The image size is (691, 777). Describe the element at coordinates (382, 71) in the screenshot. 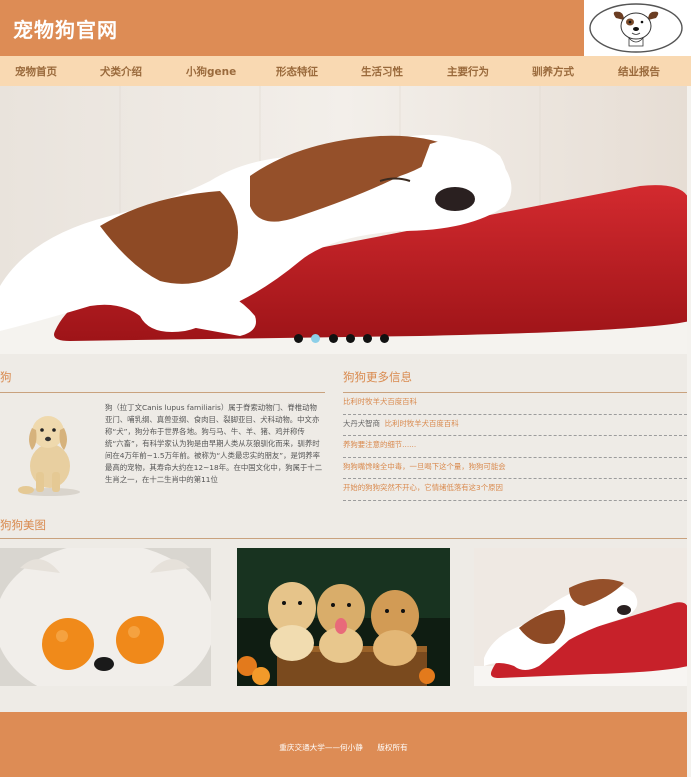

I see `nav-item-habits: 生活习性` at that location.